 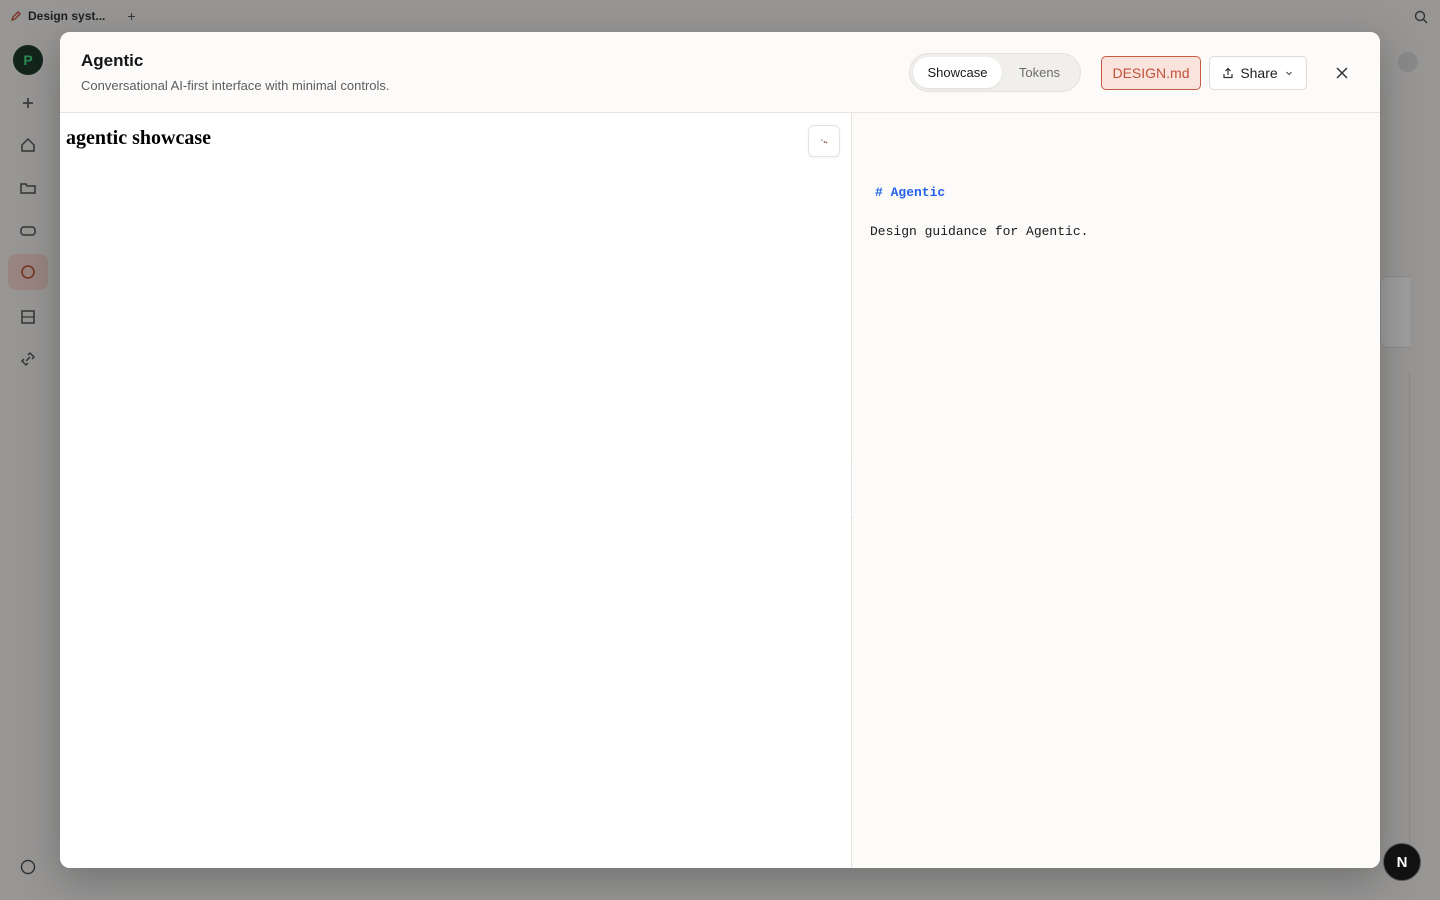 What do you see at coordinates (112, 60) in the screenshot?
I see `modal-title: Agentic` at bounding box center [112, 60].